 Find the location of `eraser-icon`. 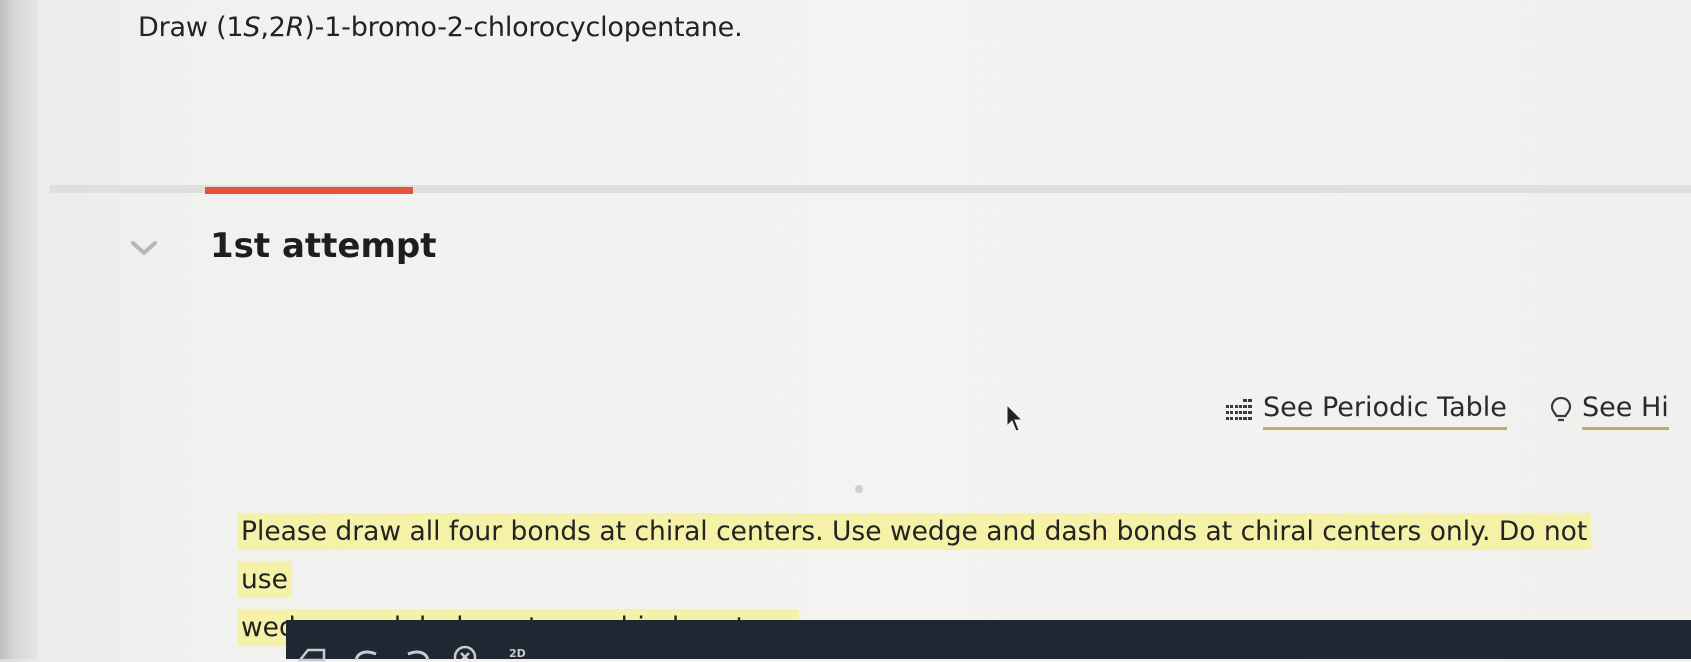

eraser-icon is located at coordinates (313, 655).